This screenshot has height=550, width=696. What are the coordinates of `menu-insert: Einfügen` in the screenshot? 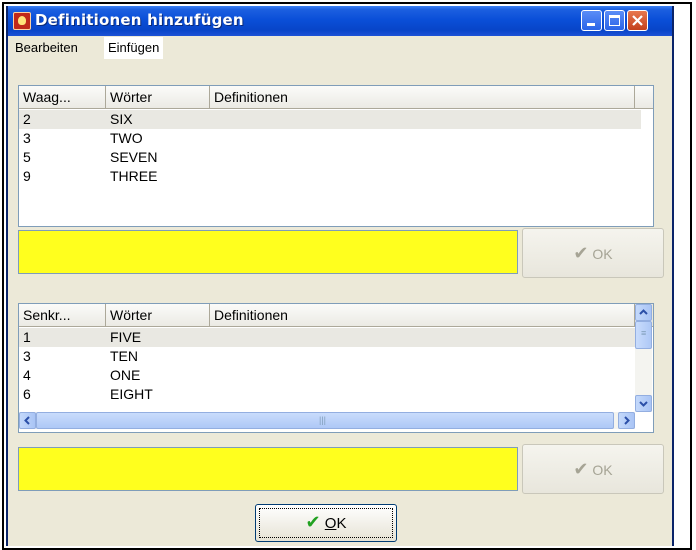 It's located at (134, 48).